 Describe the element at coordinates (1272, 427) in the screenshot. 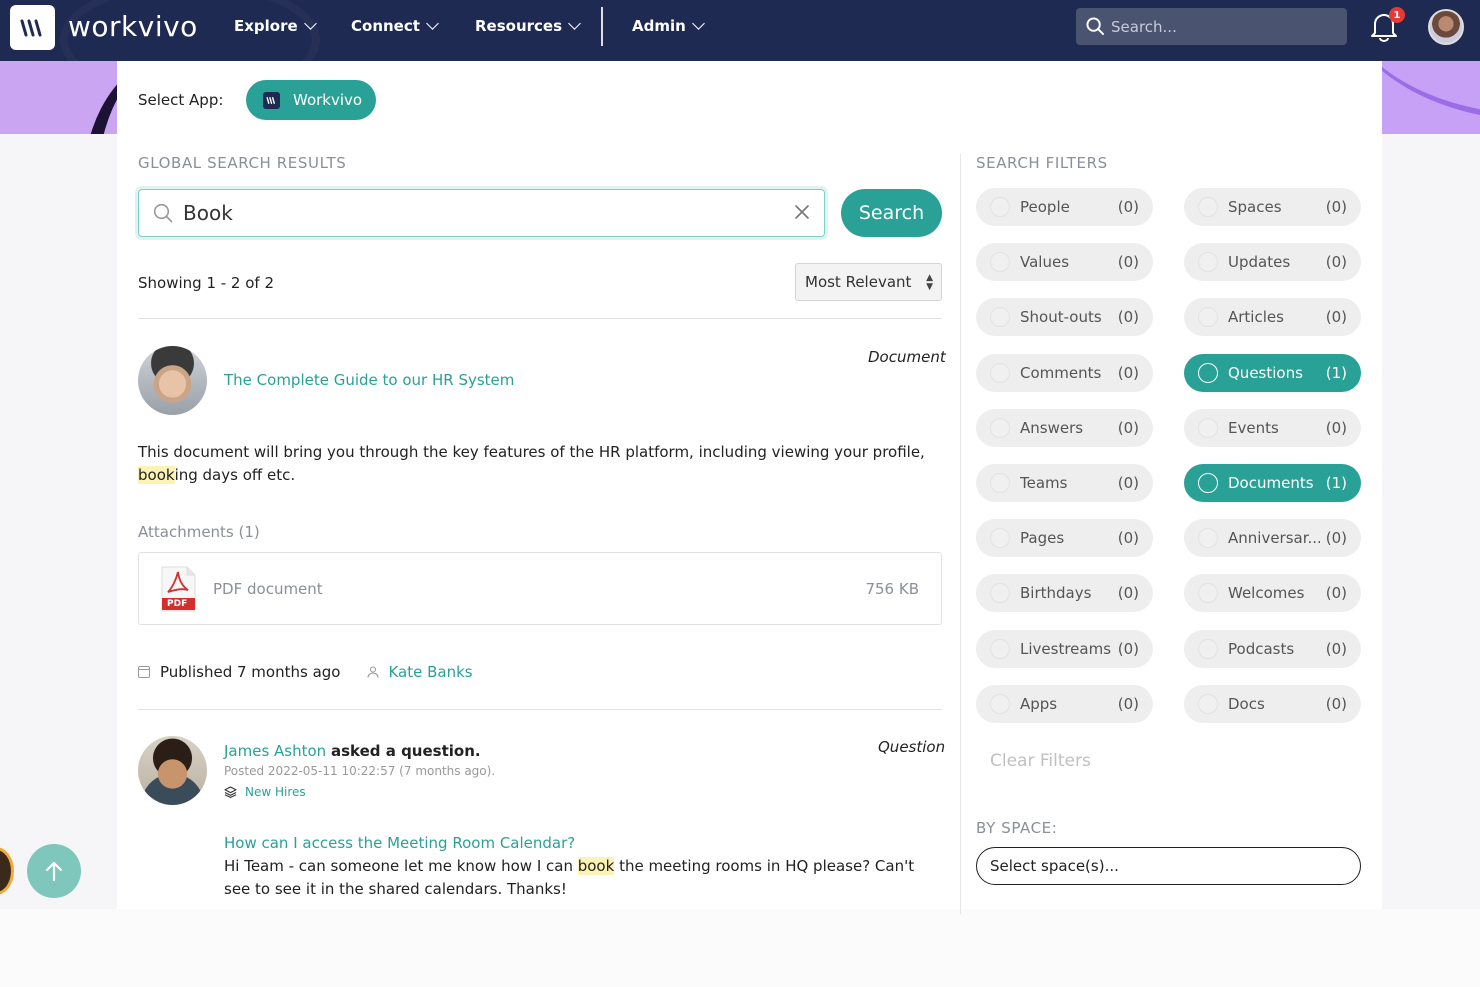

I see `filter-events: Events (0)` at that location.